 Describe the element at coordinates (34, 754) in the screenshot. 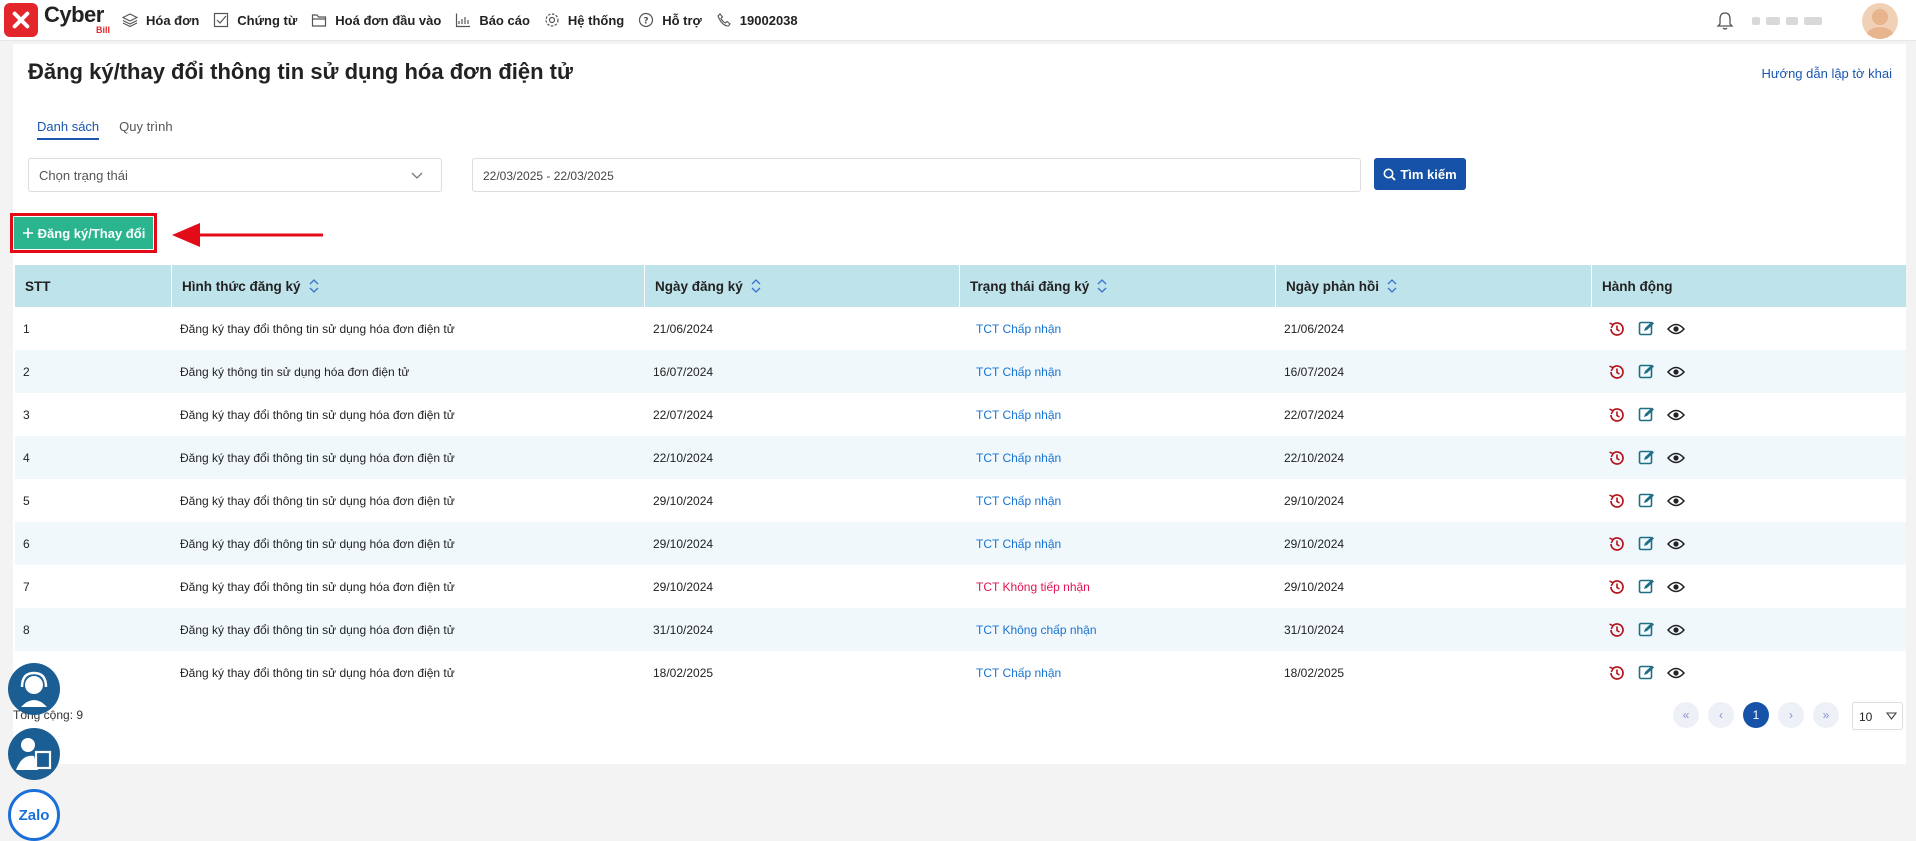

I see `user-guide-button` at that location.